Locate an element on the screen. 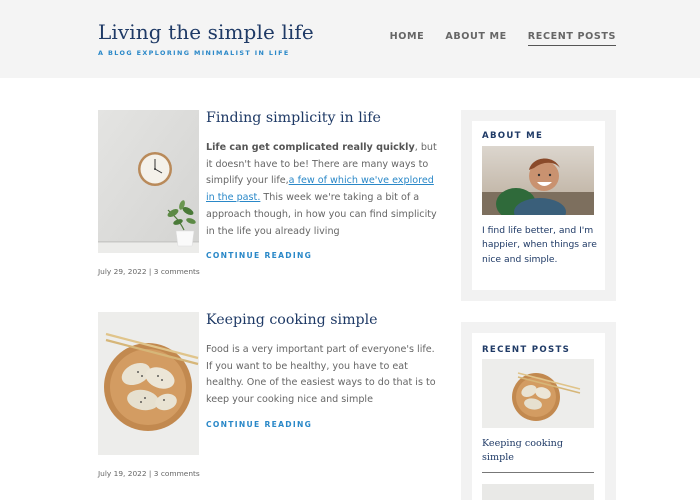 The width and height of the screenshot is (700, 500). recent-posts-heading: RECENT POSTS is located at coordinates (526, 350).